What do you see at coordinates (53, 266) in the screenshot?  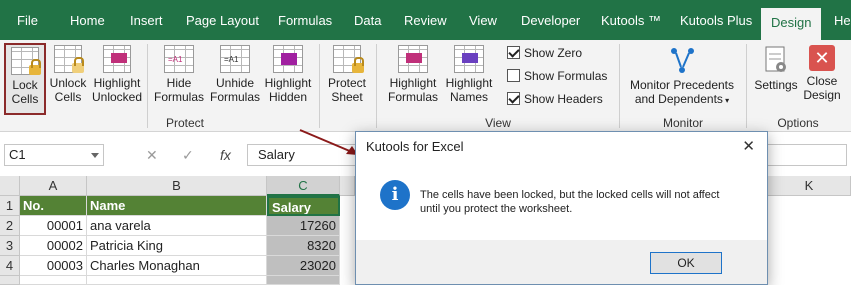 I see `cell-a4: 00003` at bounding box center [53, 266].